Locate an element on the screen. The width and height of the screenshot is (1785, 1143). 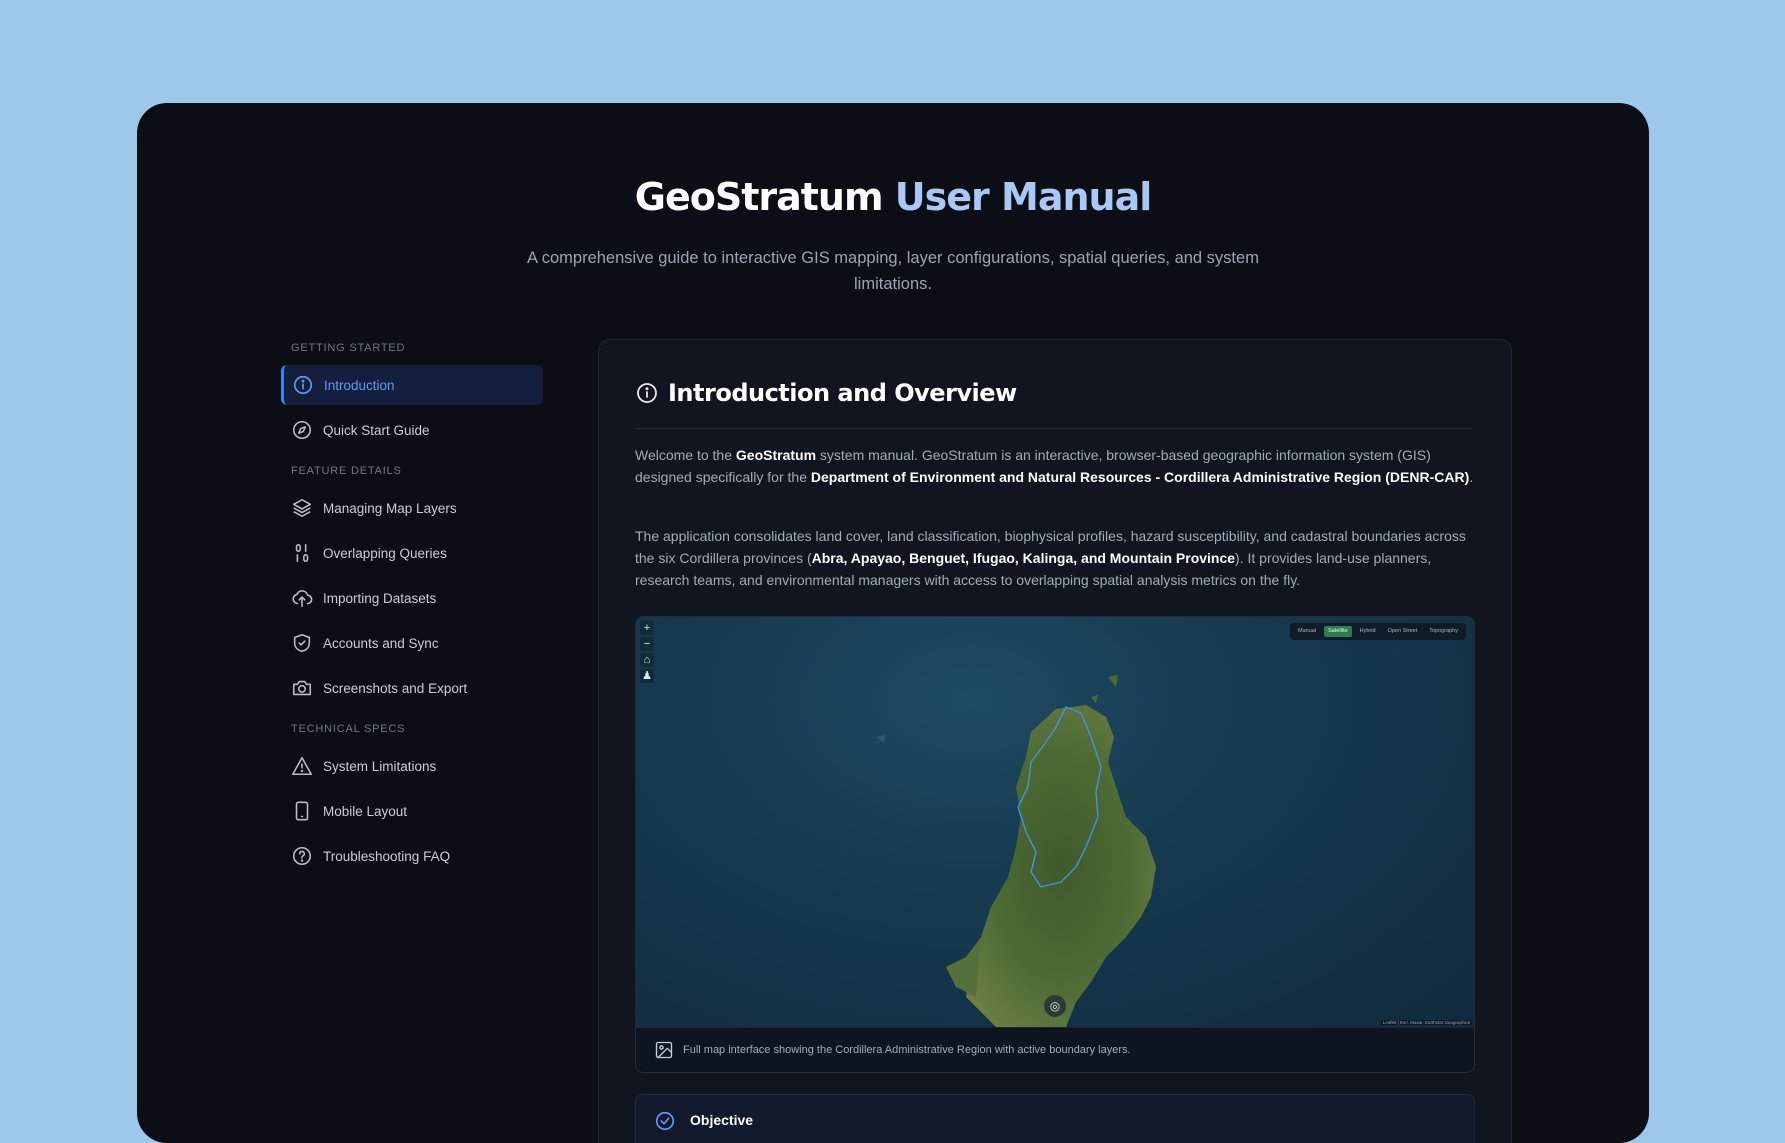
sidebar-item-label: System Limitations is located at coordinates (380, 766).